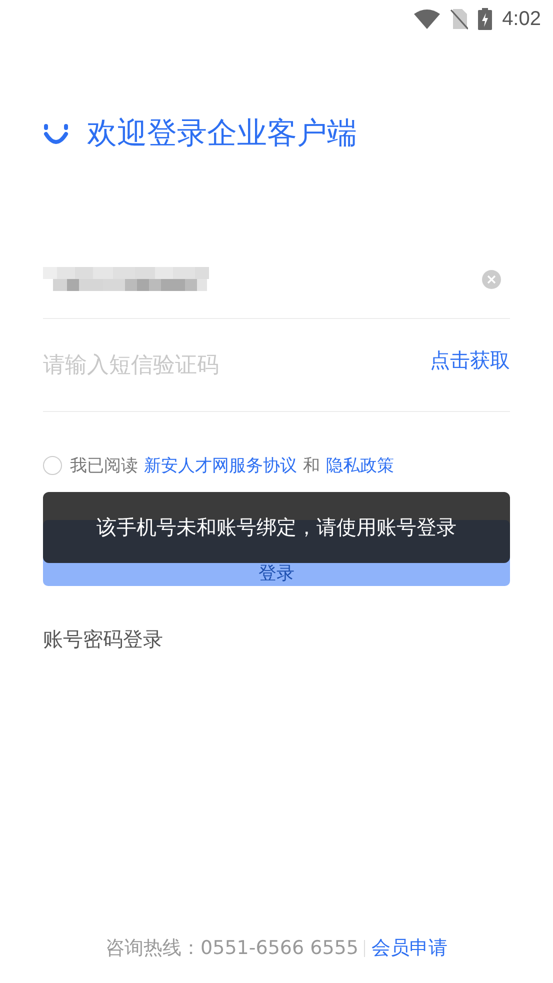 This screenshot has width=553, height=983. Describe the element at coordinates (491, 279) in the screenshot. I see `clear-icon` at that location.